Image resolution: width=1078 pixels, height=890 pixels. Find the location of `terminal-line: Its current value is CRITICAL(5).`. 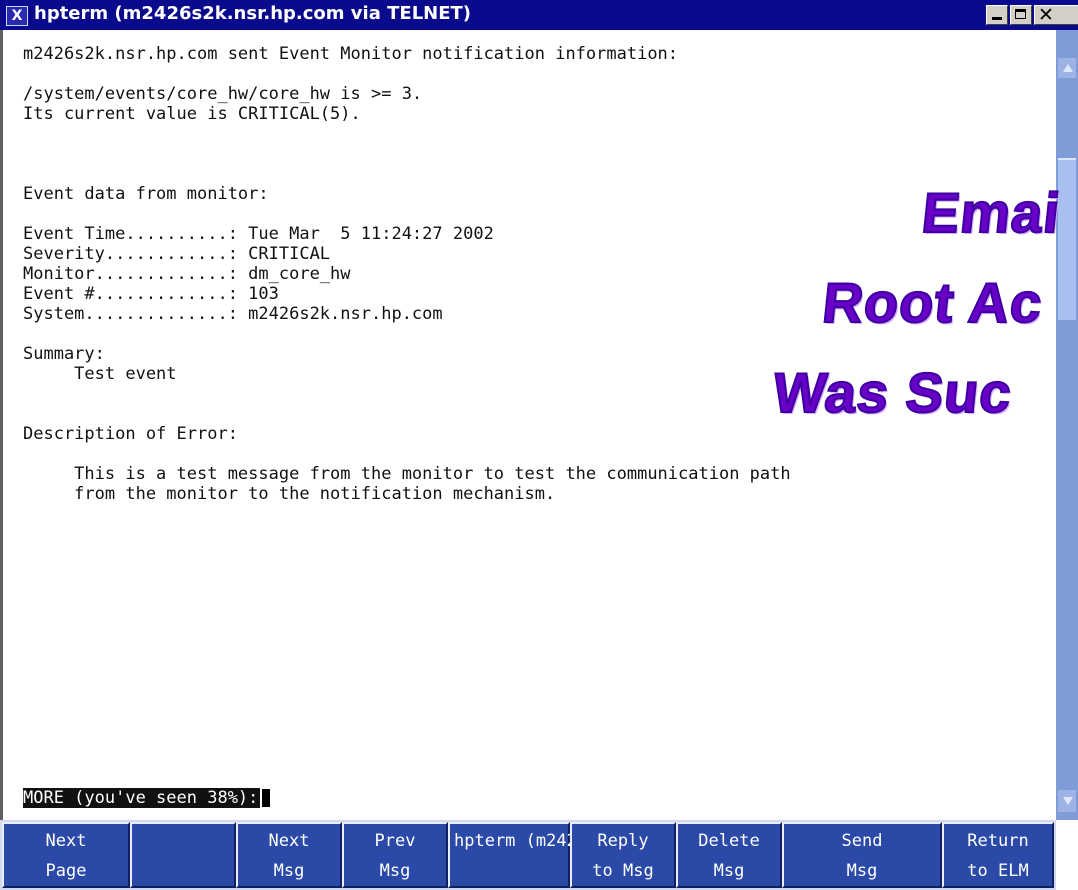

terminal-line: Its current value is CRITICAL(5). is located at coordinates (192, 114).